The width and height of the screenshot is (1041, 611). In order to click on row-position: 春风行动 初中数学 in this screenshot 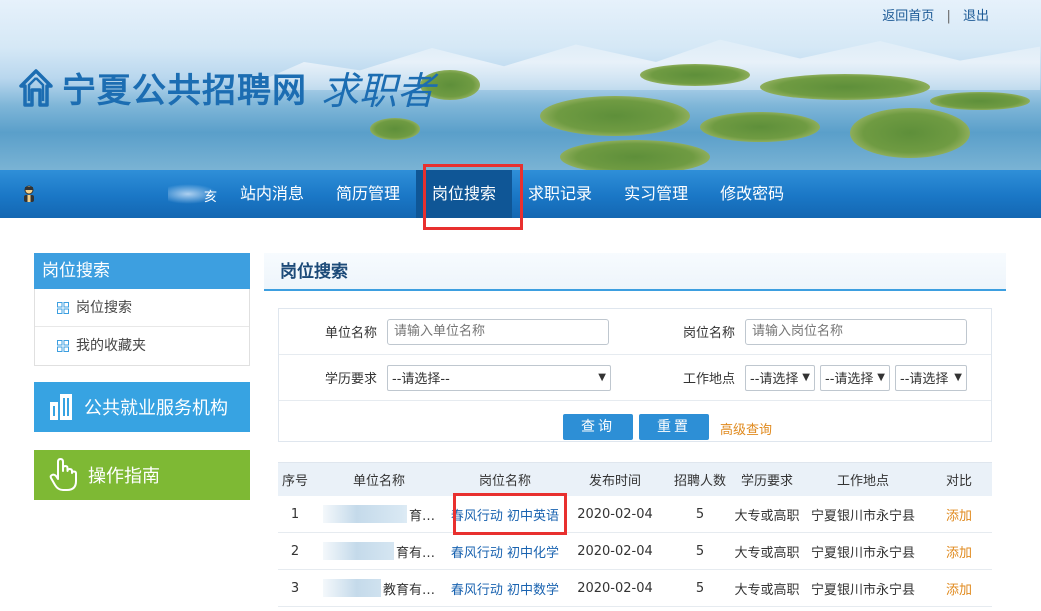, I will do `click(505, 588)`.